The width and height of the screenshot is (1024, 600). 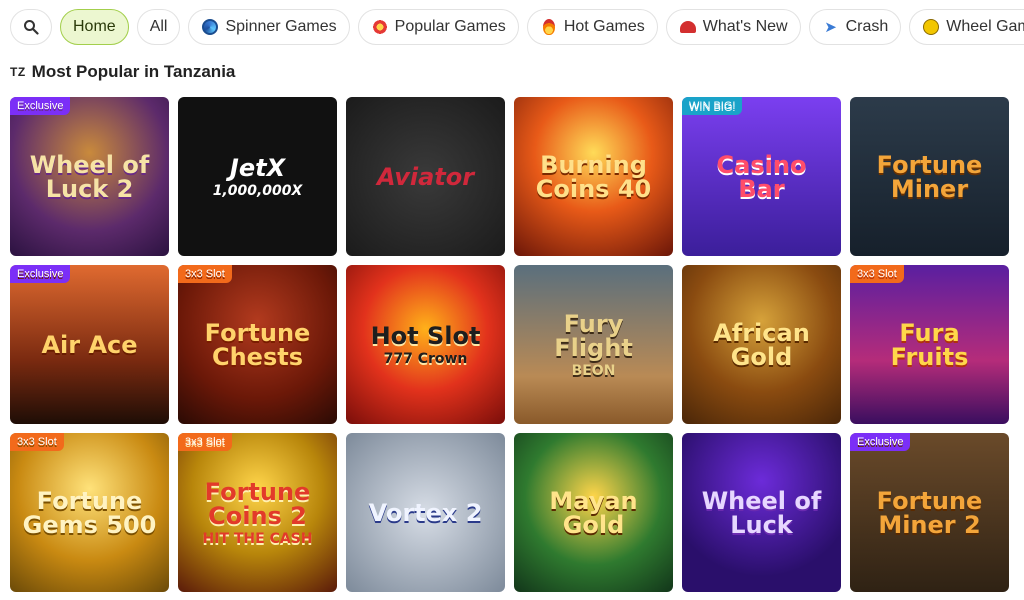 I want to click on country-flag-icon: TZ, so click(x=18, y=72).